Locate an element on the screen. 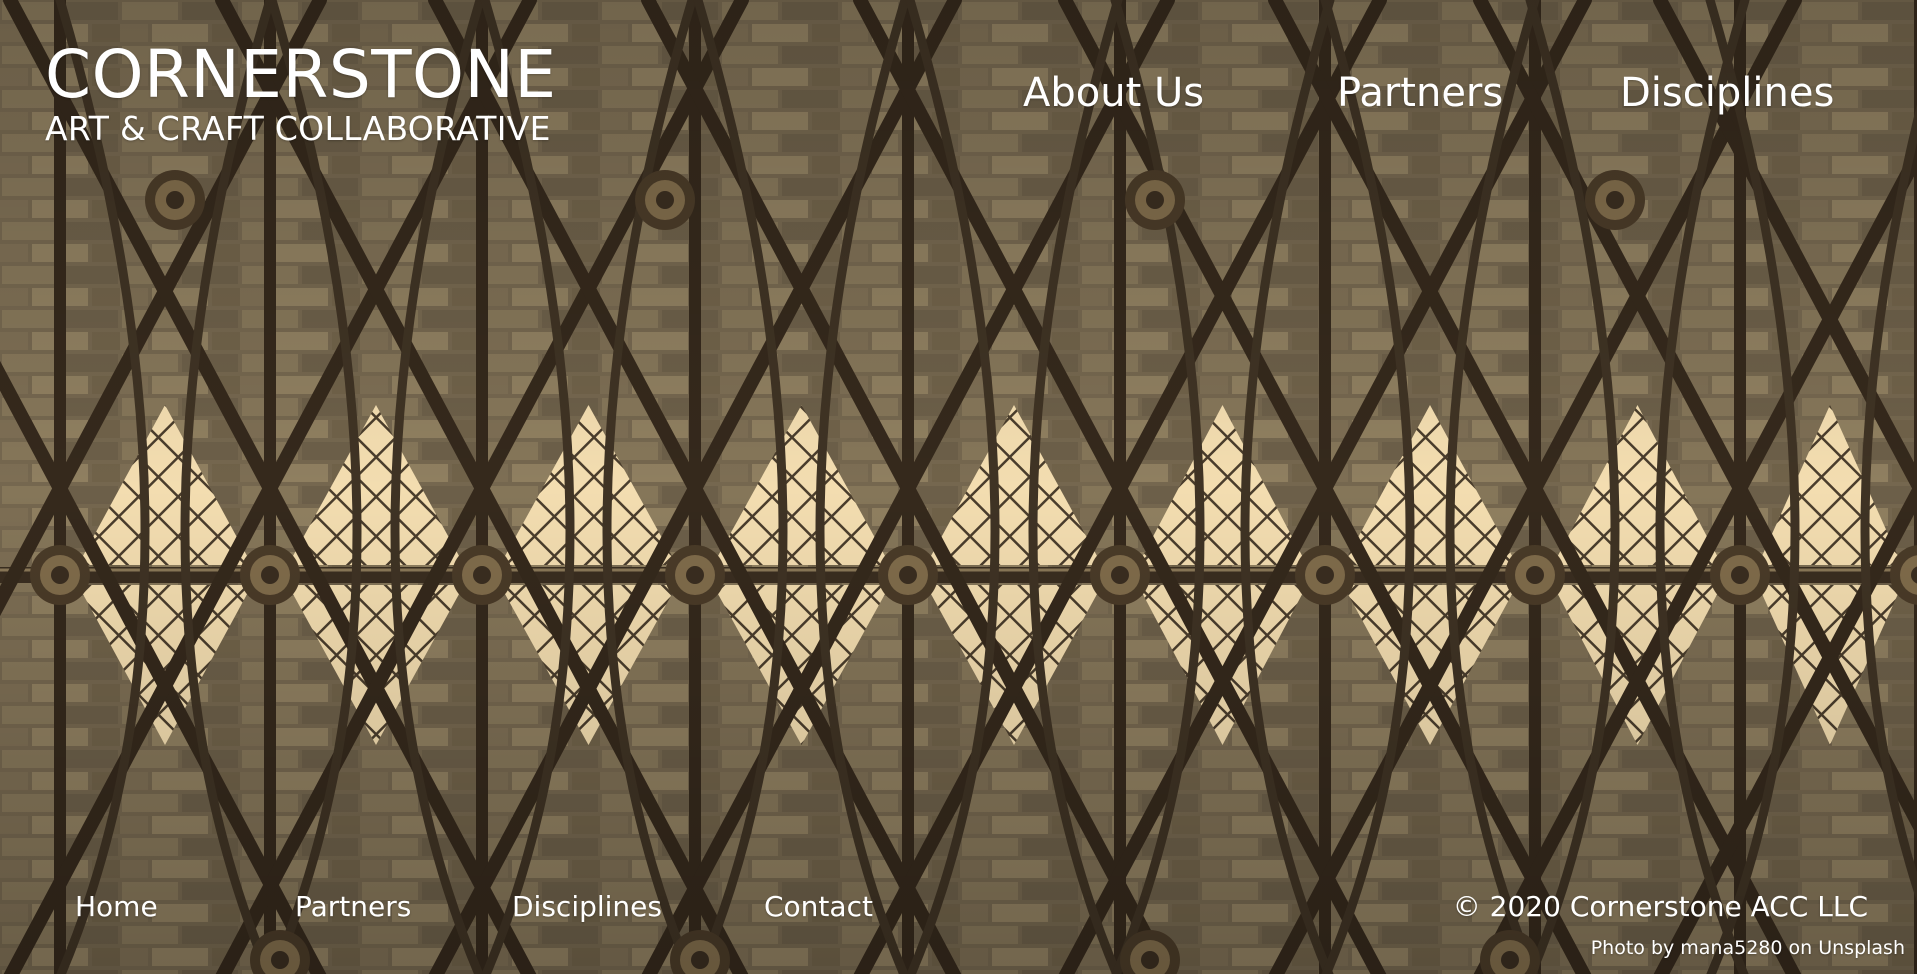  site-logo: CORNERSTONE ART & CRAFT COLLABORATIVE is located at coordinates (301, 92).